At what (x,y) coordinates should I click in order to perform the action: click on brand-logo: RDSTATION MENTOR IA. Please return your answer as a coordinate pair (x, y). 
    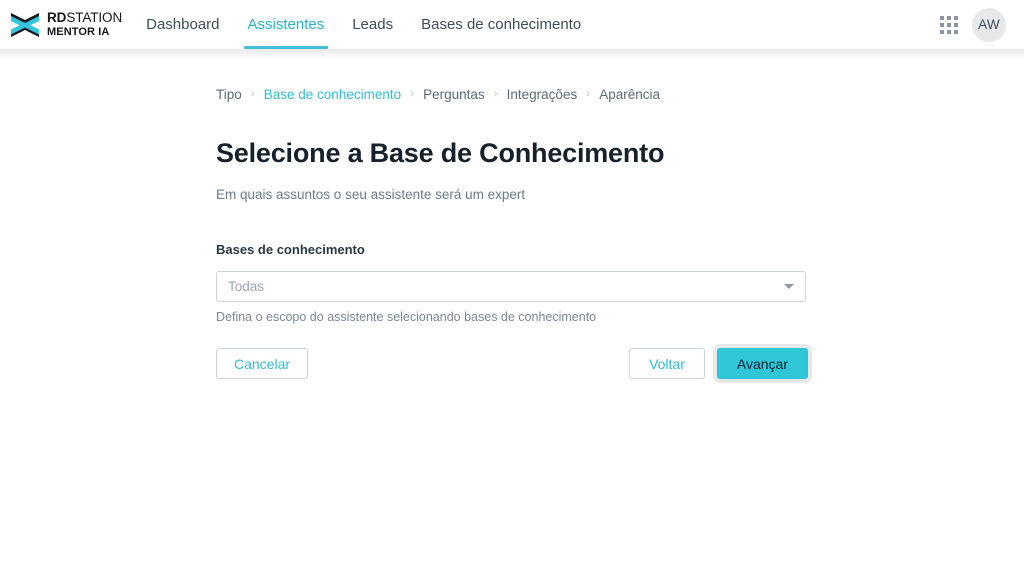
    Looking at the image, I should click on (61, 24).